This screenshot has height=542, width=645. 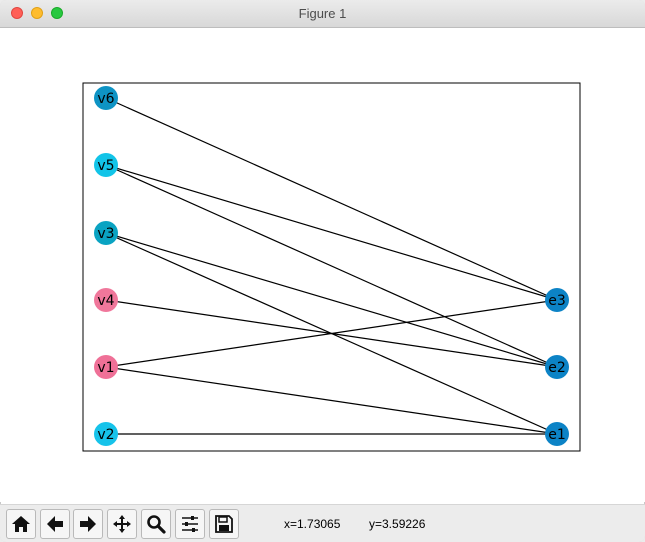 I want to click on cursor-x-readout: x=1.73065, so click(x=312, y=524).